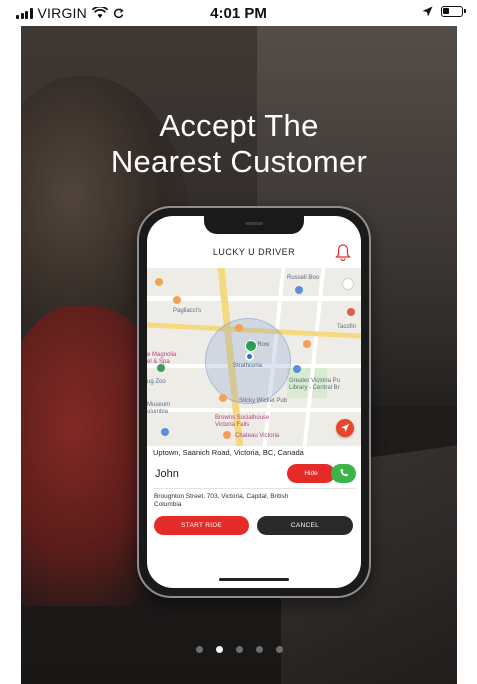 This screenshot has height=684, width=477. What do you see at coordinates (258, 345) in the screenshot?
I see `map-label: Bio Row` at bounding box center [258, 345].